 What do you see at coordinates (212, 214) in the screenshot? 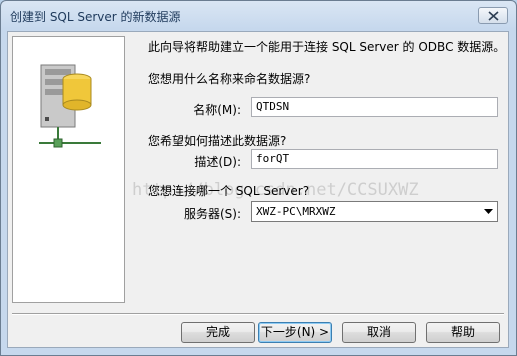
I see `server-label: 服务器(S):` at bounding box center [212, 214].